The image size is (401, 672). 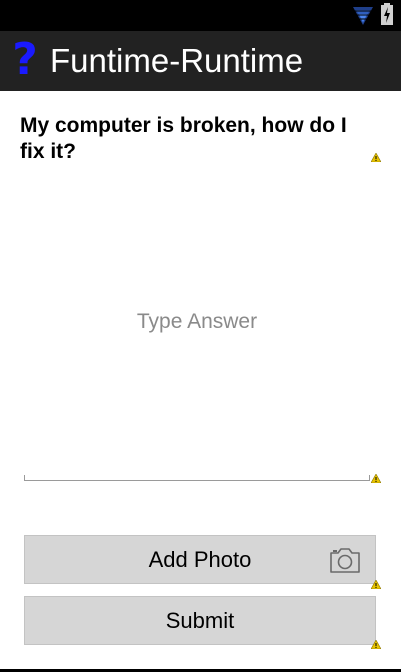 What do you see at coordinates (200, 15) in the screenshot?
I see `status-bar` at bounding box center [200, 15].